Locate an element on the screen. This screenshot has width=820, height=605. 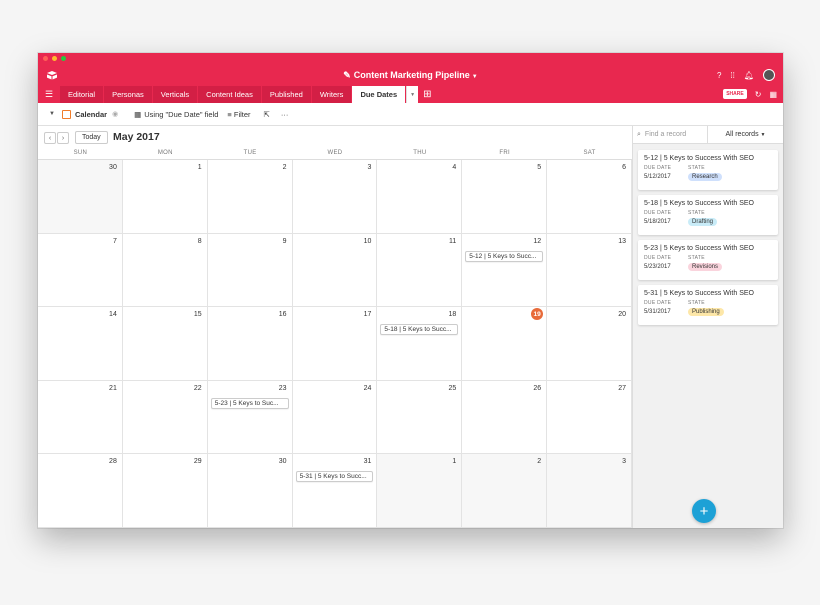
day-cell: 22 is located at coordinates (165, 417).